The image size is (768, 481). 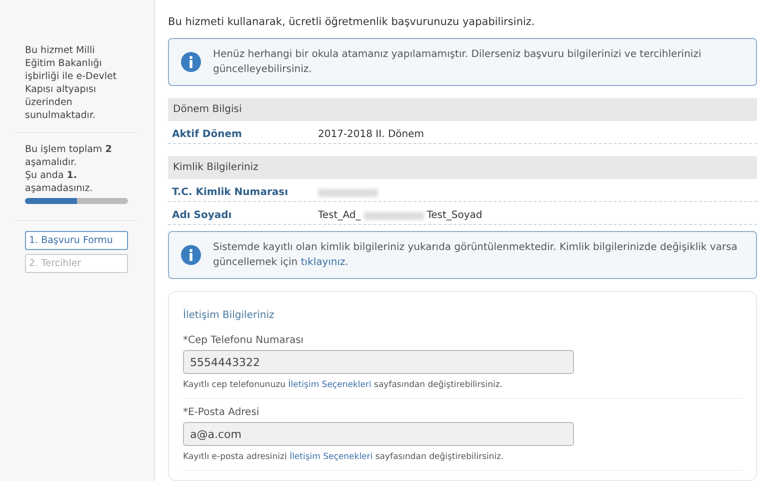 I want to click on field-label: T.C. Kimlik Numarası, so click(x=231, y=192).